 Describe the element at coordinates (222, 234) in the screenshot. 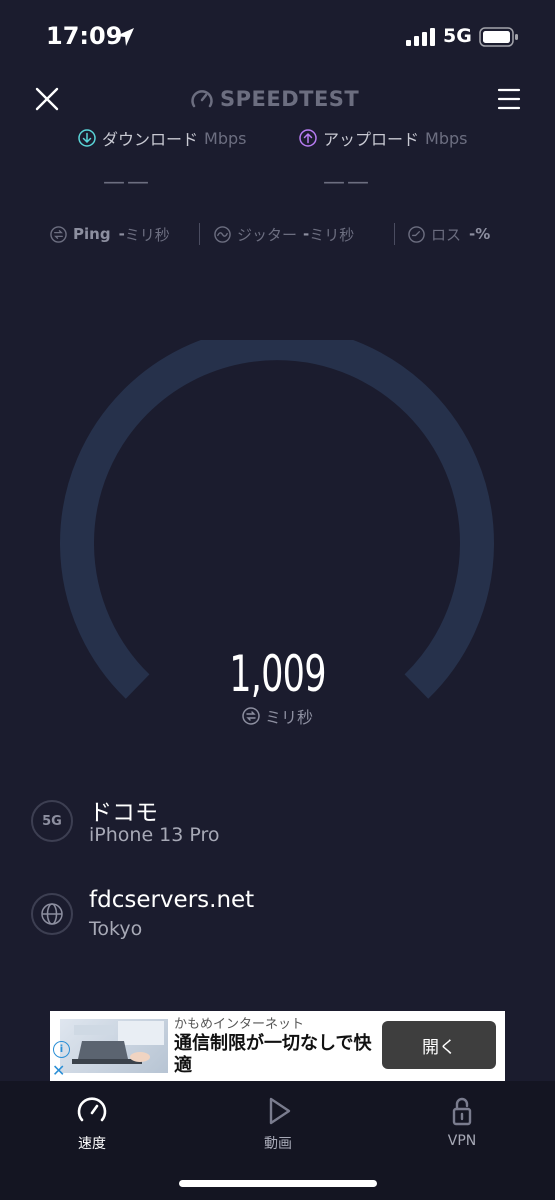

I see `jitter-icon` at that location.